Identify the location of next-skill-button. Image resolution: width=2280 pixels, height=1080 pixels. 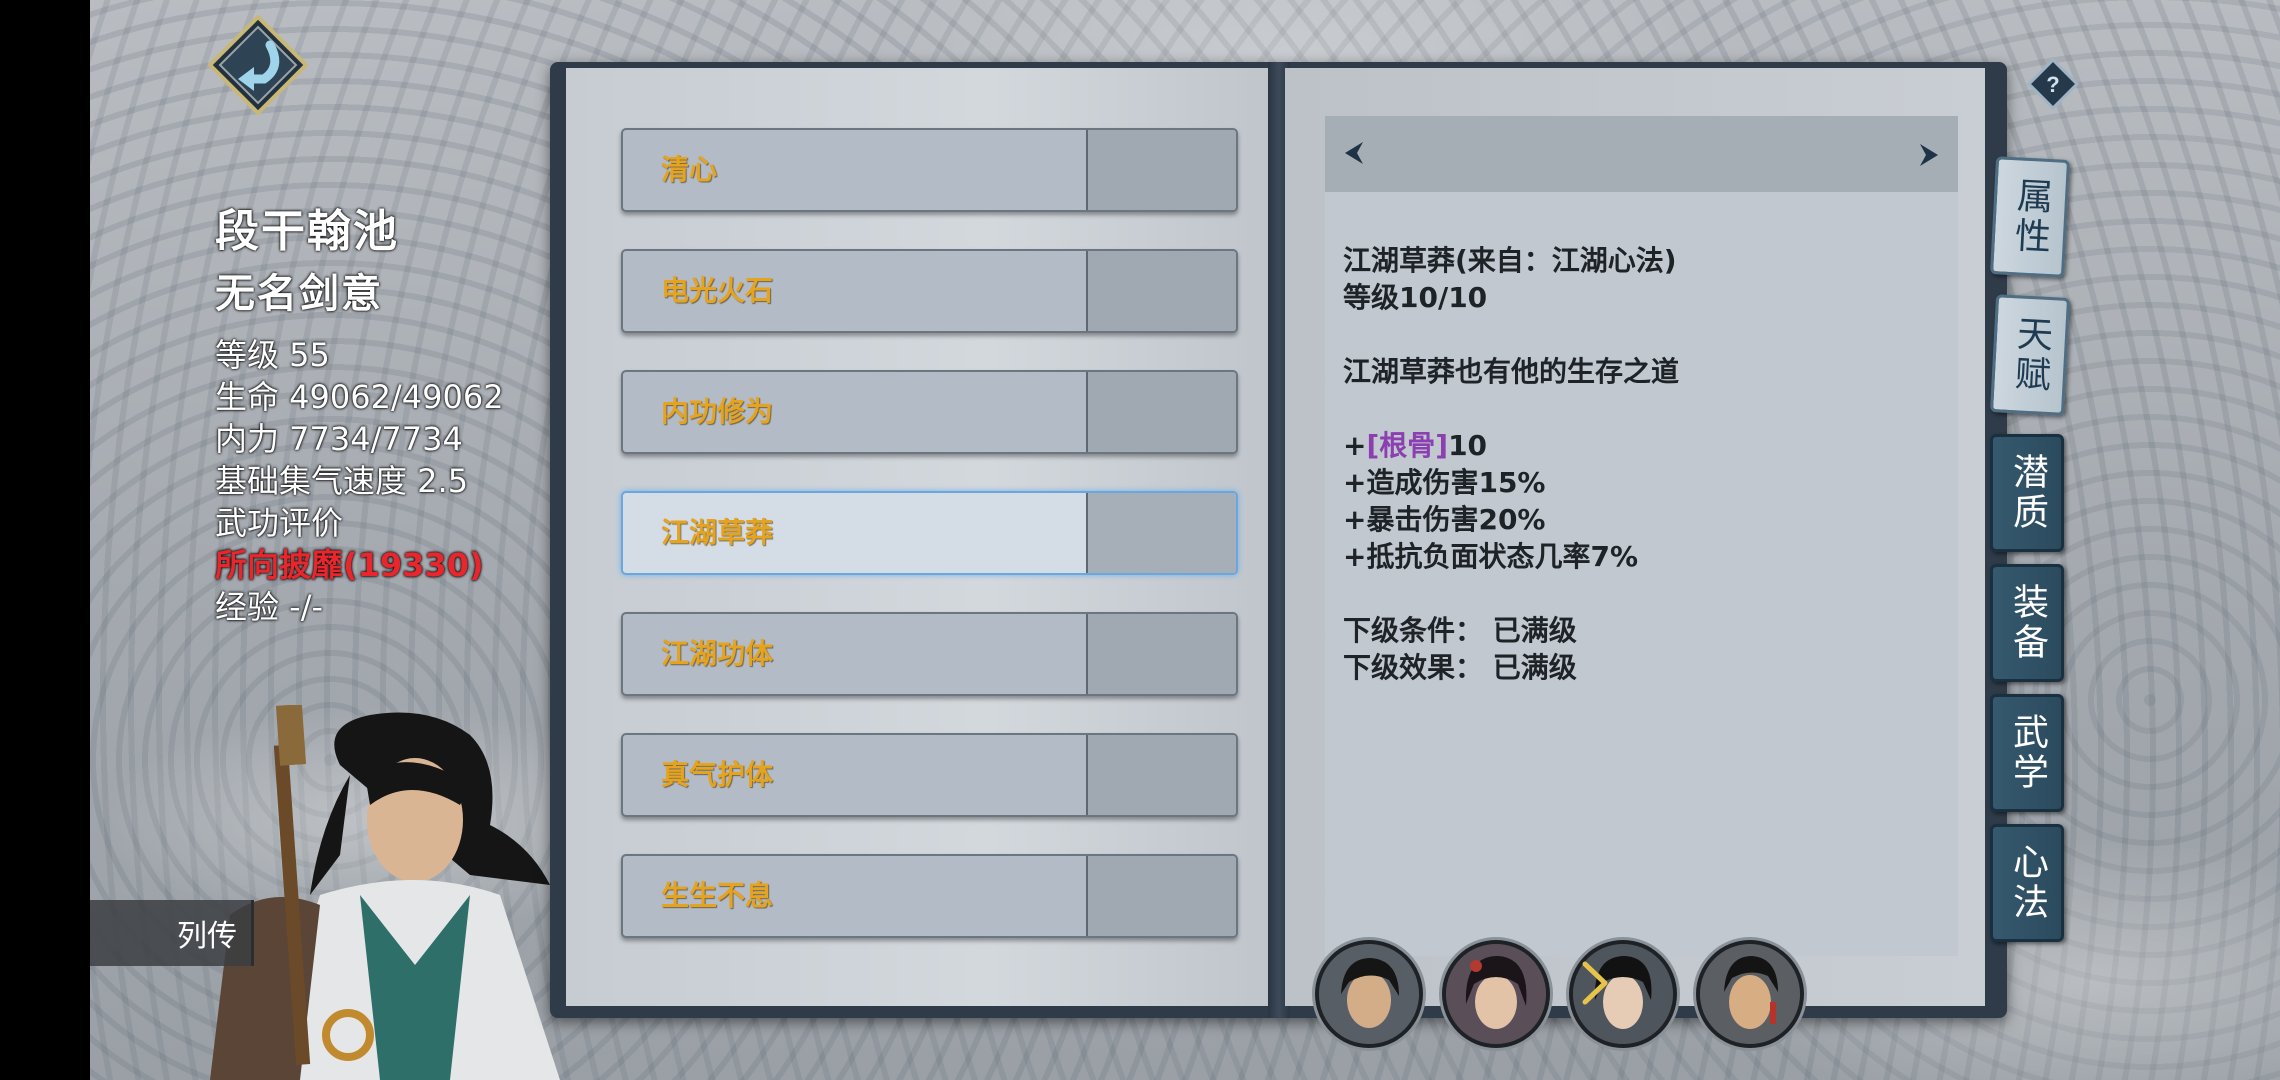
(1929, 155).